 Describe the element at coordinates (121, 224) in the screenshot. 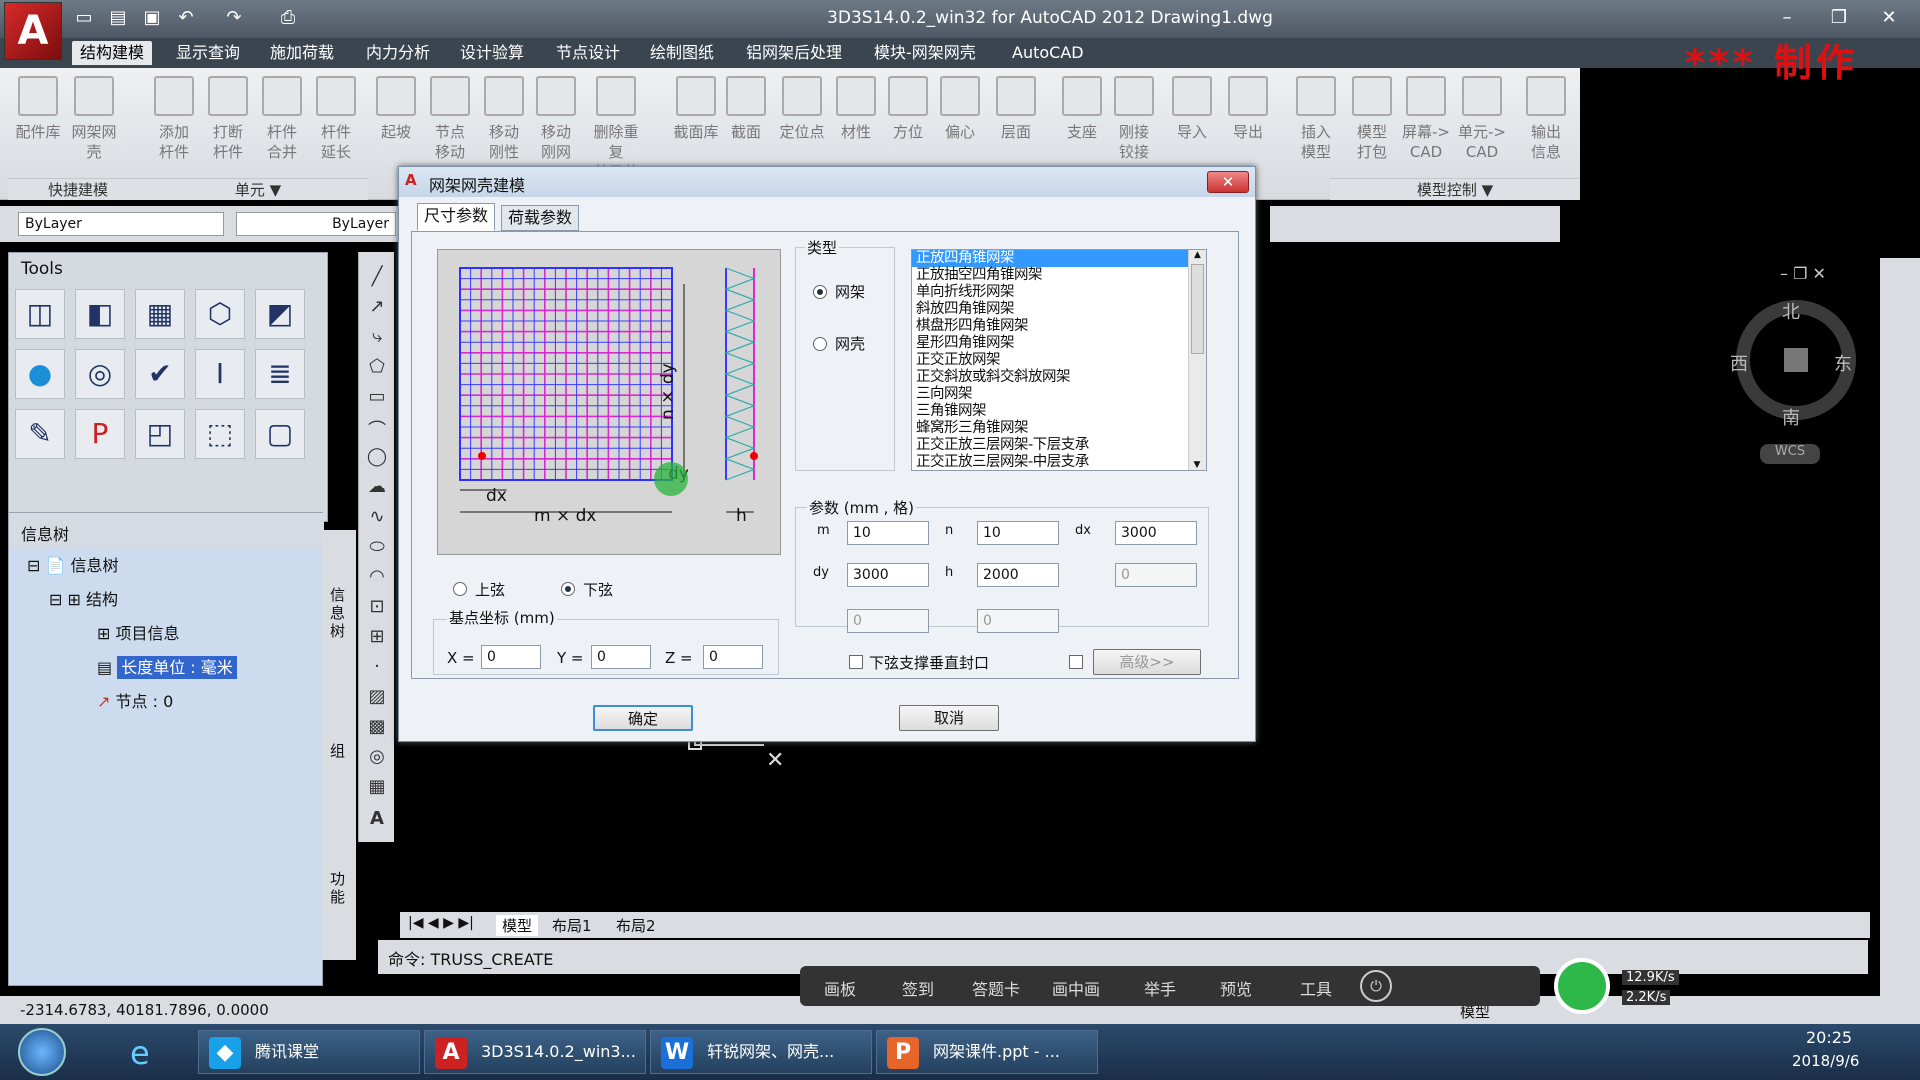

I see `layer-combo: ByLayer` at that location.